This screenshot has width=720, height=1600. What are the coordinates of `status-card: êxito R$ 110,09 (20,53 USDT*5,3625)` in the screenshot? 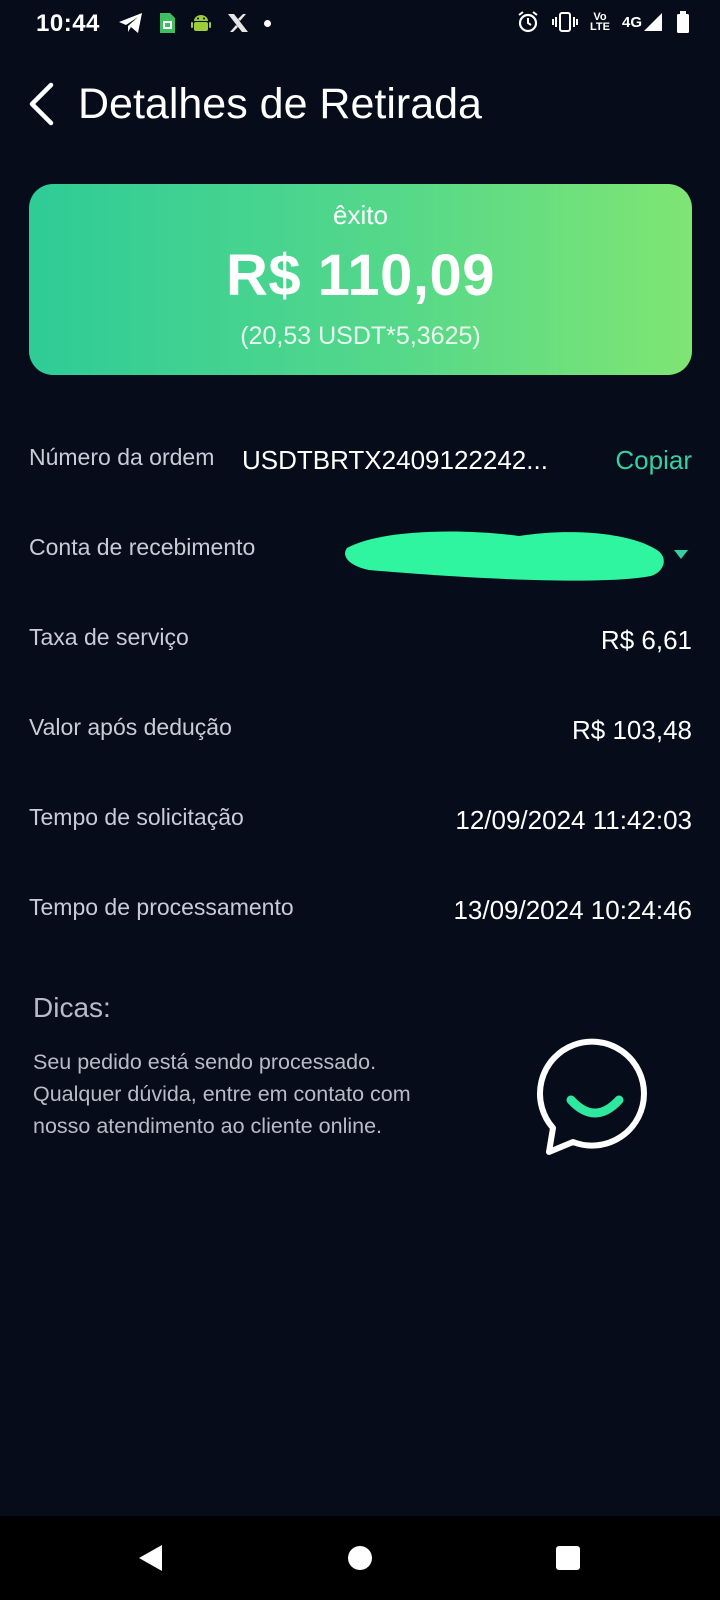 It's located at (360, 279).